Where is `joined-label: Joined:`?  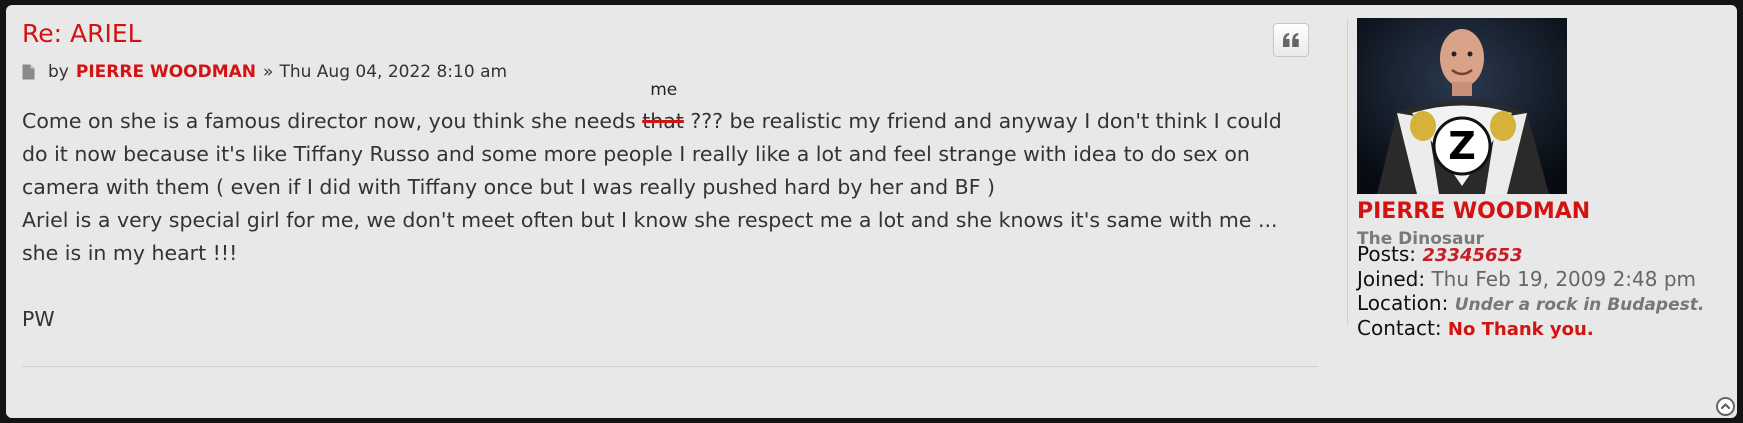
joined-label: Joined: is located at coordinates (1391, 279).